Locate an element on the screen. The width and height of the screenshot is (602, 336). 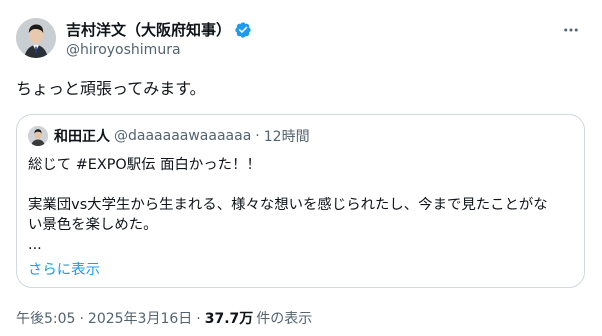
author-avatar is located at coordinates (36, 38).